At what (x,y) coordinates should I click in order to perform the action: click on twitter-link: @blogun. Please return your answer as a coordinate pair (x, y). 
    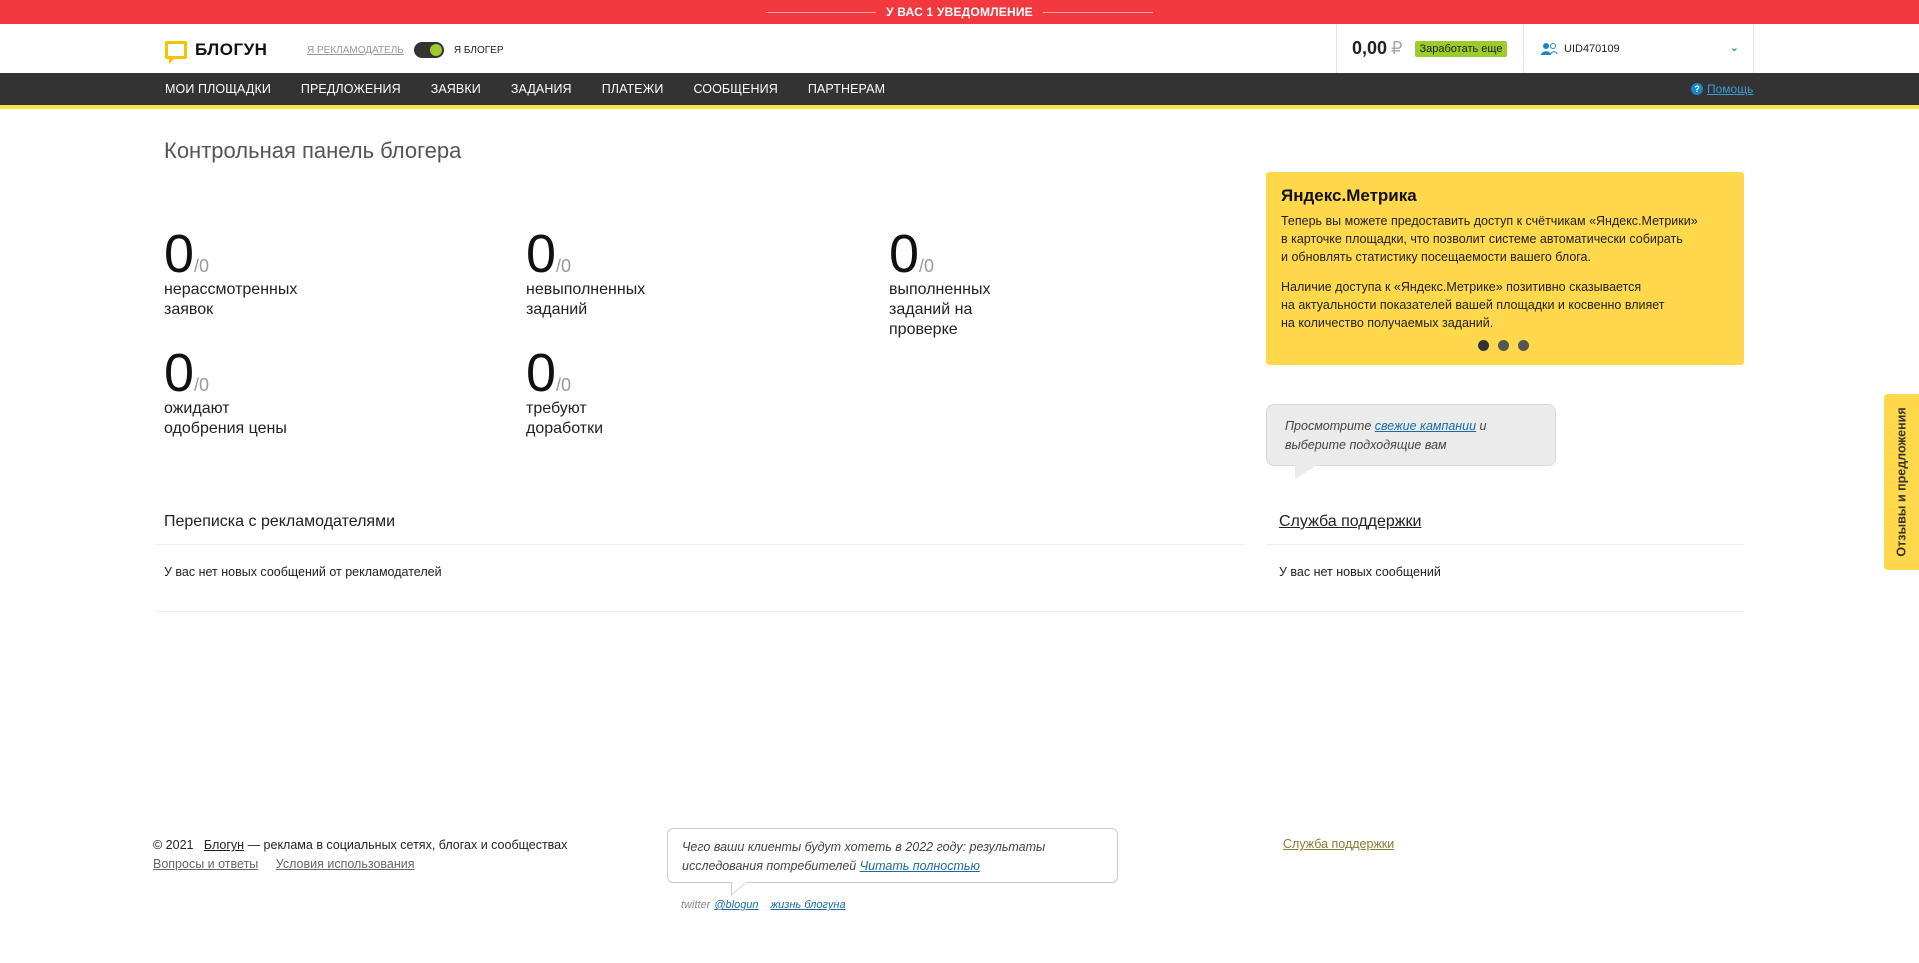
    Looking at the image, I should click on (736, 905).